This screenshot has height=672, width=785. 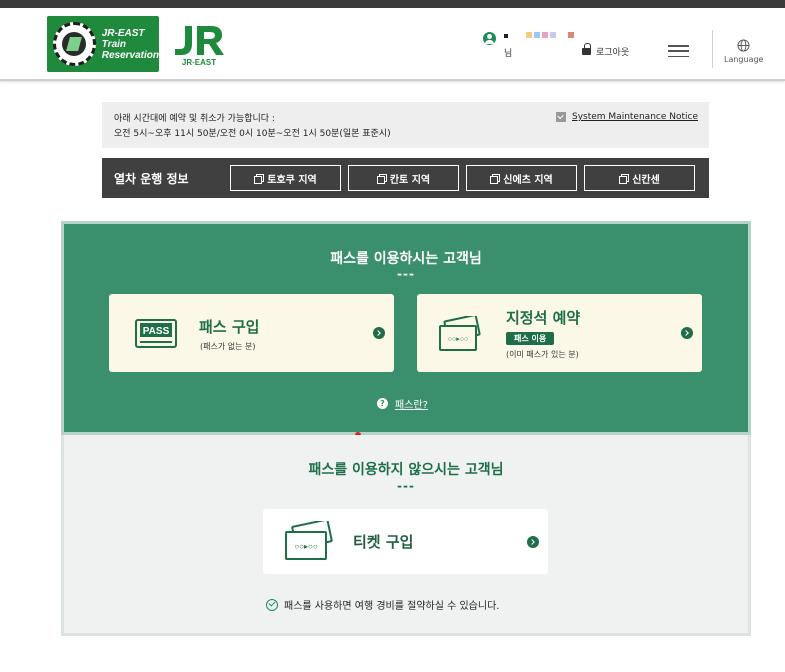 I want to click on maintenance-link-label: System Maintenance Notice, so click(x=635, y=117).